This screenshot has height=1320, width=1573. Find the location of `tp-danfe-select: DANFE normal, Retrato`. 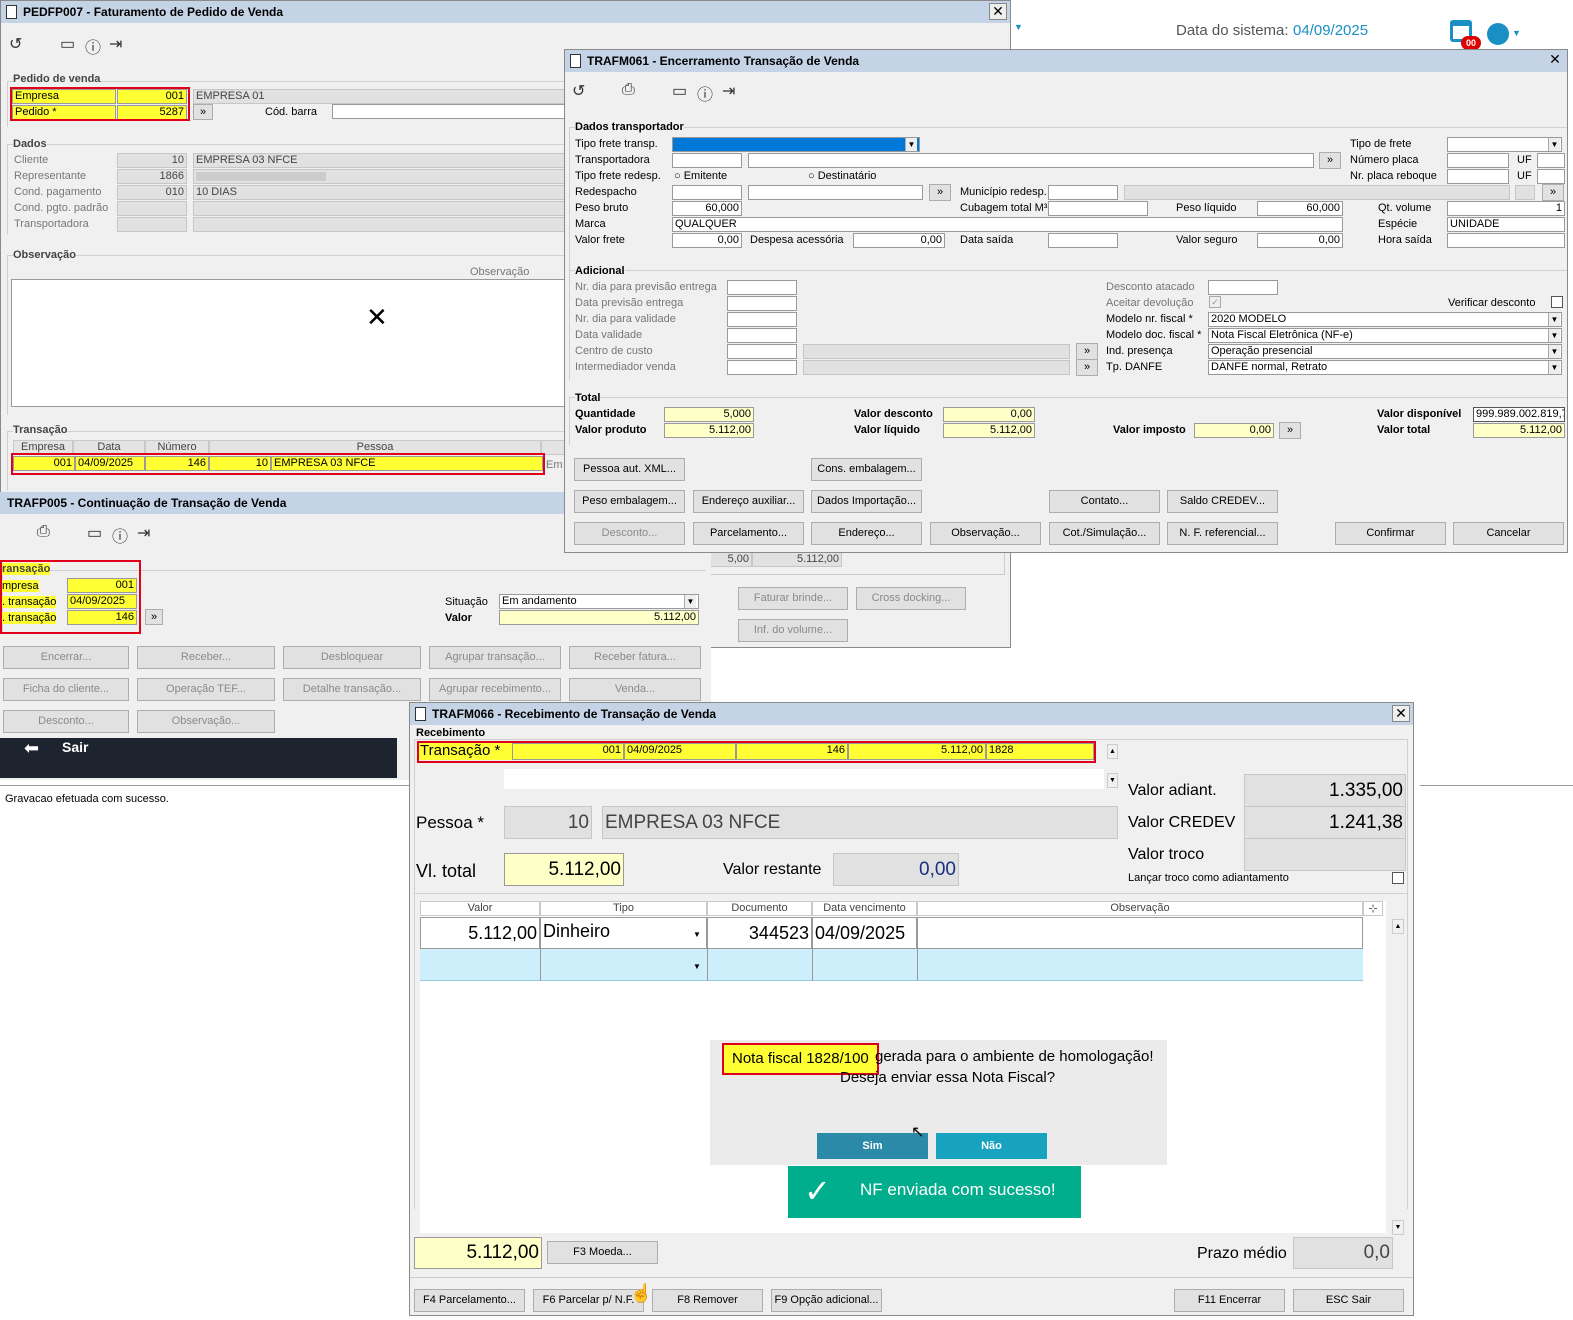

tp-danfe-select: DANFE normal, Retrato is located at coordinates (1385, 367).